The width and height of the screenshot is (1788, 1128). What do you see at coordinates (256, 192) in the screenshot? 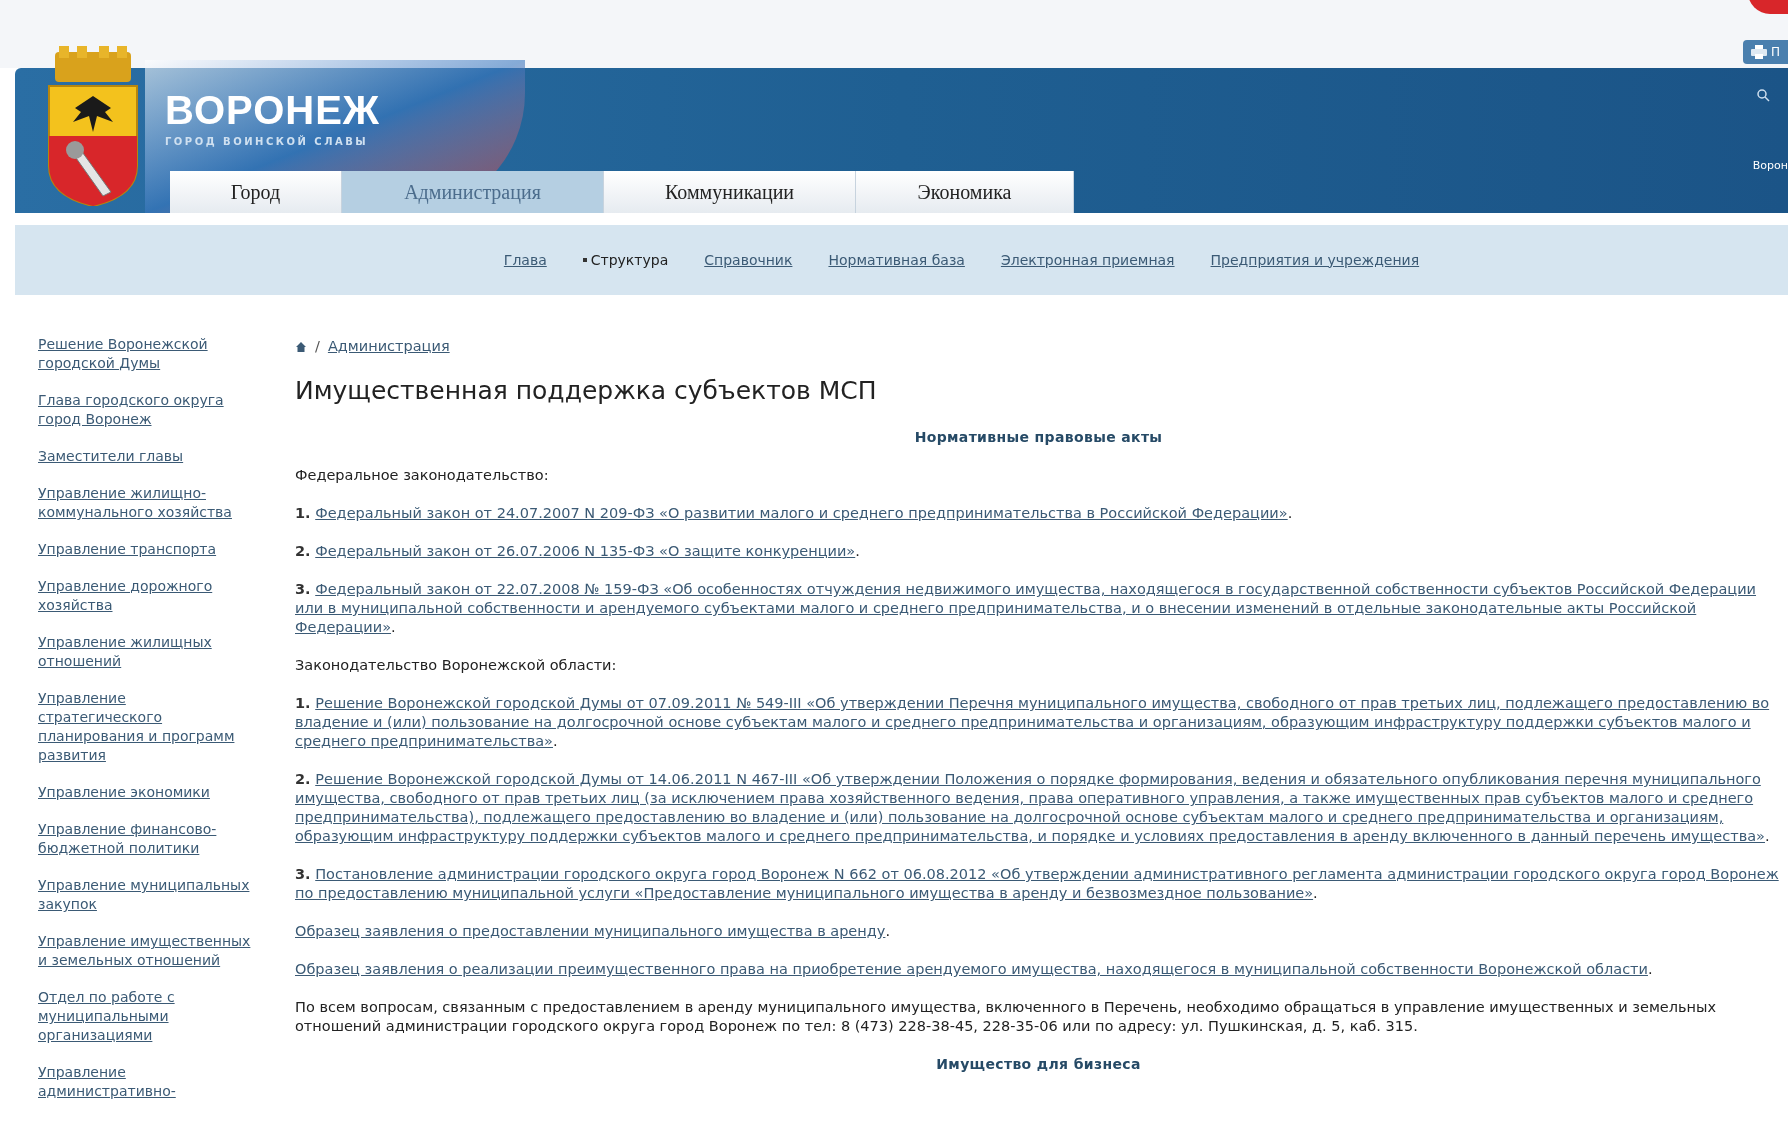
I see `main-tab: Город` at bounding box center [256, 192].